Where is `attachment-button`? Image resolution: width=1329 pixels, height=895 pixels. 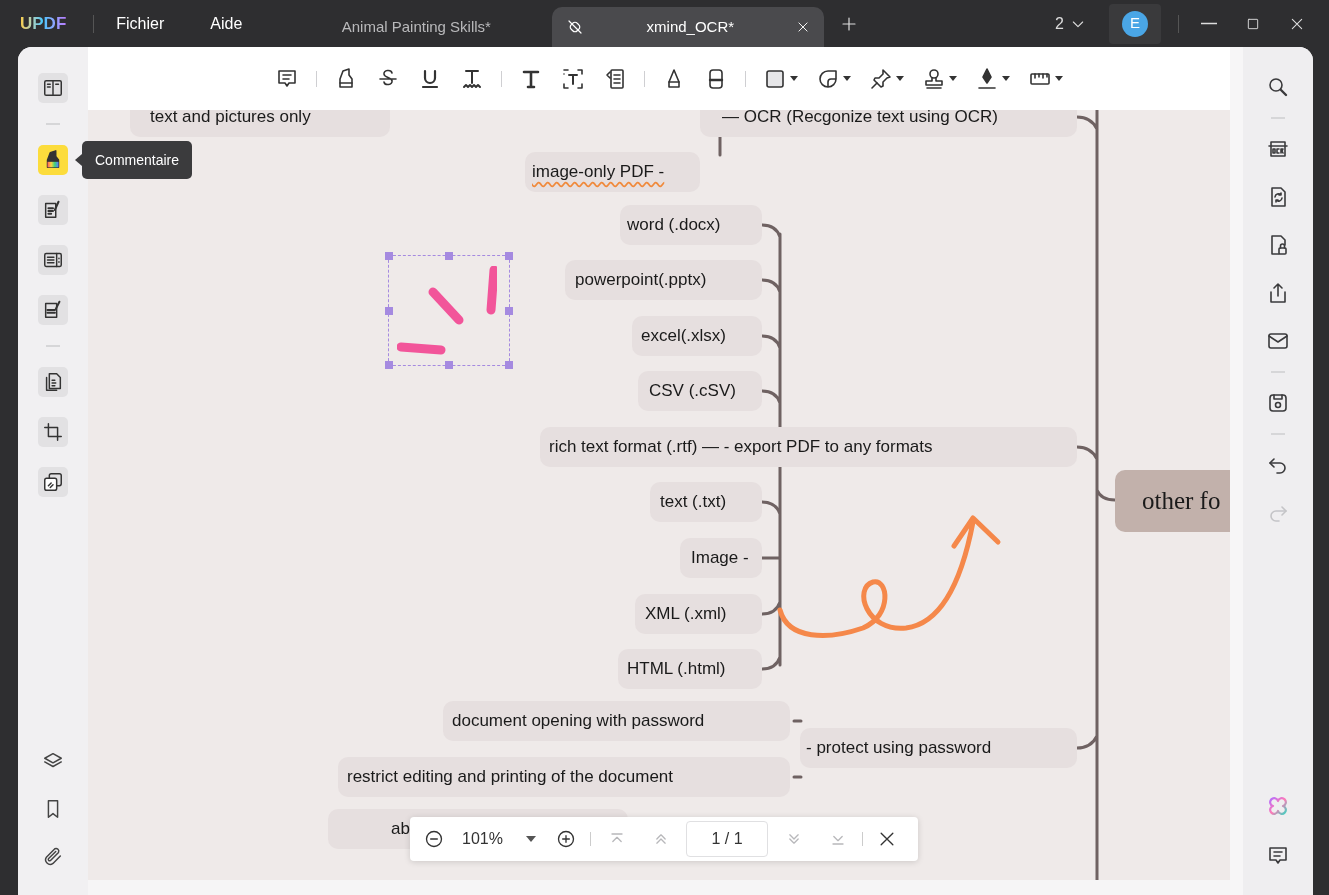
attachment-button is located at coordinates (53, 857).